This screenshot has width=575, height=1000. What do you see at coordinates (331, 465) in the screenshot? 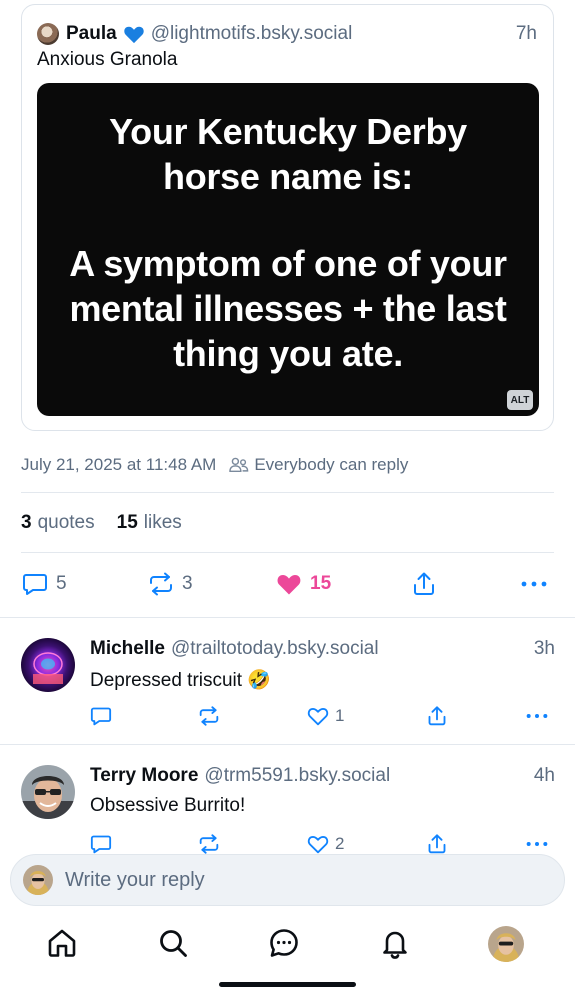
I see `reply-setting: Everybody can reply` at bounding box center [331, 465].